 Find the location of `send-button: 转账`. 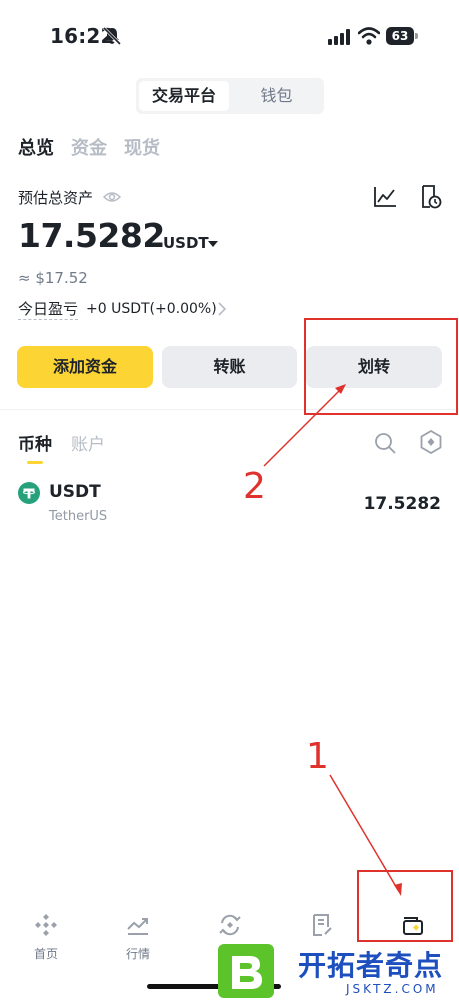

send-button: 转账 is located at coordinates (229, 367).